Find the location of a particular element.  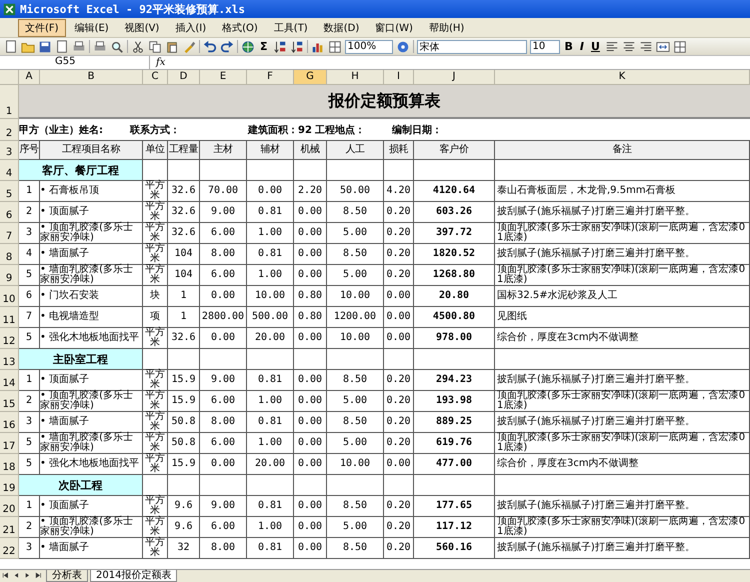

row-number: 13 is located at coordinates (9, 359).